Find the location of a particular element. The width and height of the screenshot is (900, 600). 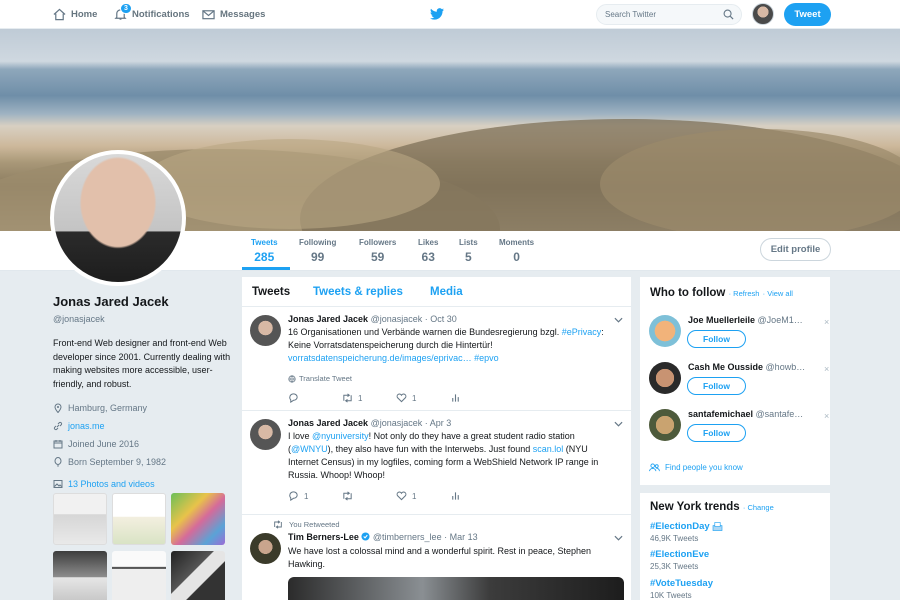

tweet-date: · Apr 3 is located at coordinates (438, 423).